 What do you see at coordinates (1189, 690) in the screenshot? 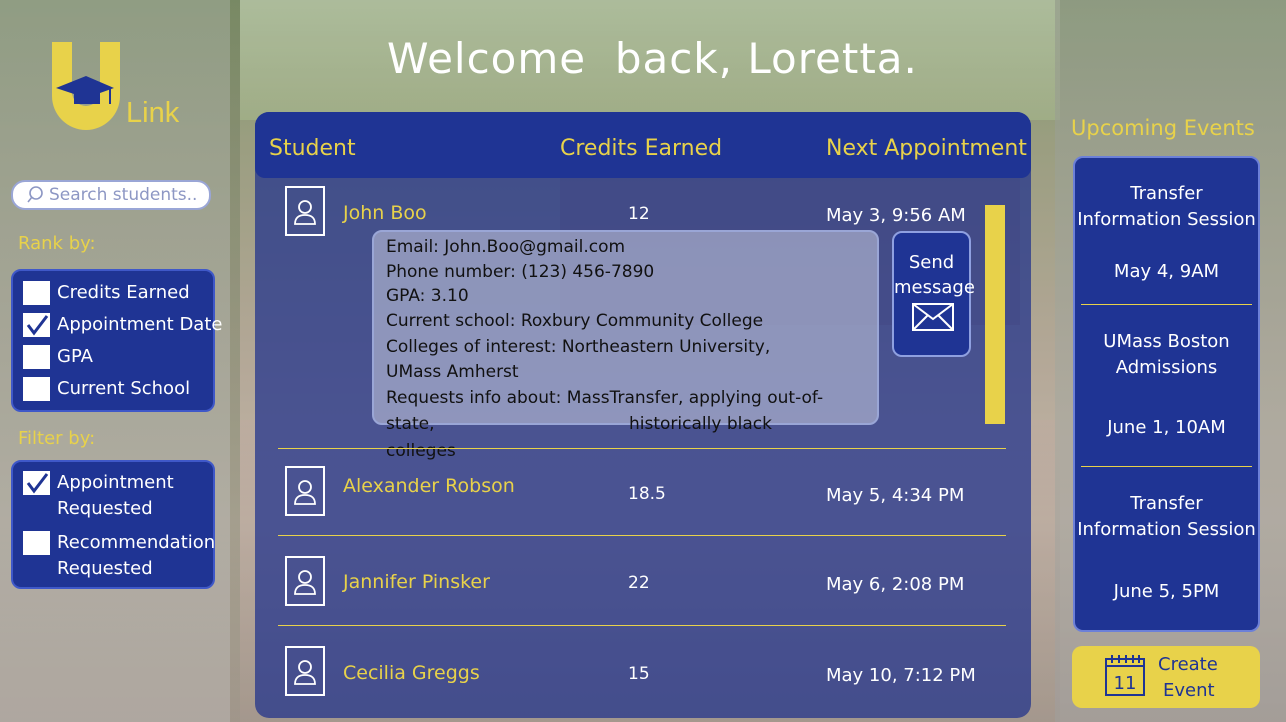
I see `create-event-label: Event` at bounding box center [1189, 690].